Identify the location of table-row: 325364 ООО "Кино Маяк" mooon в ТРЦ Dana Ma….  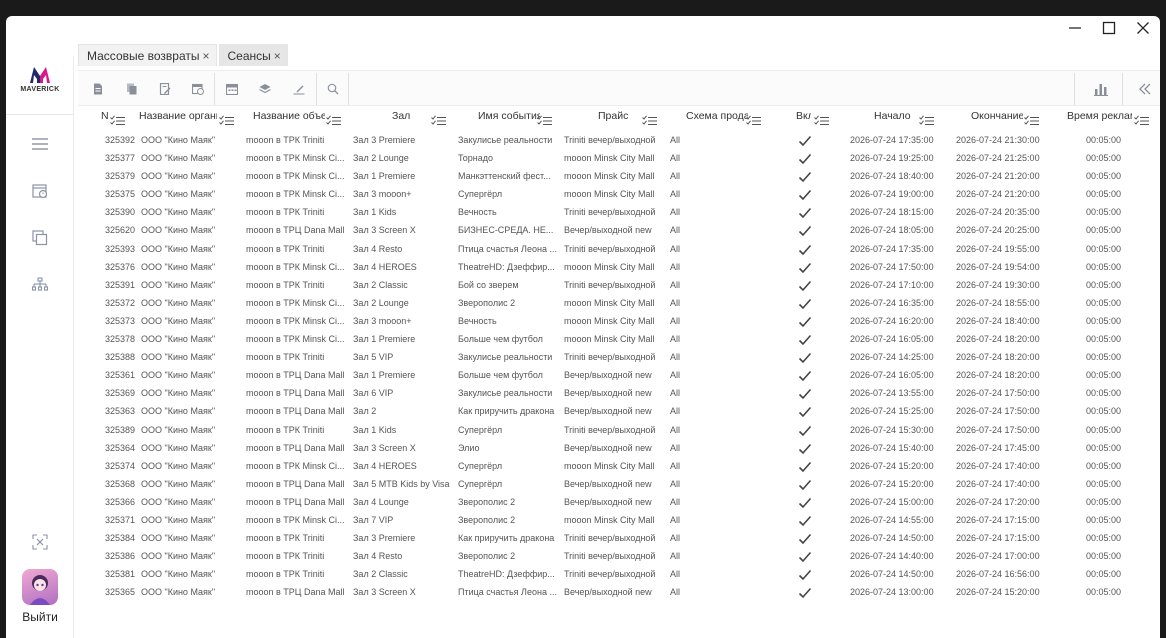
(619, 449).